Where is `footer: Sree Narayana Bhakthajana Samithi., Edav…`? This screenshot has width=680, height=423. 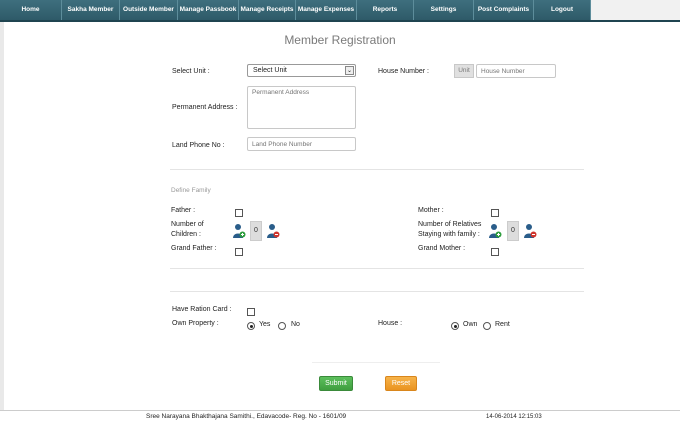
footer: Sree Narayana Bhakthajana Samithi., Edav… is located at coordinates (340, 416).